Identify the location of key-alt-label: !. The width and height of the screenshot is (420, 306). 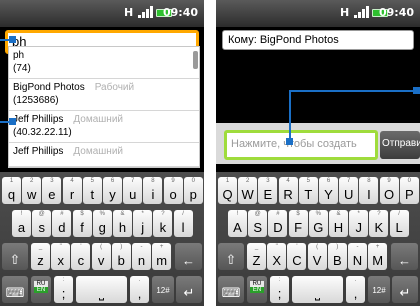
(237, 214).